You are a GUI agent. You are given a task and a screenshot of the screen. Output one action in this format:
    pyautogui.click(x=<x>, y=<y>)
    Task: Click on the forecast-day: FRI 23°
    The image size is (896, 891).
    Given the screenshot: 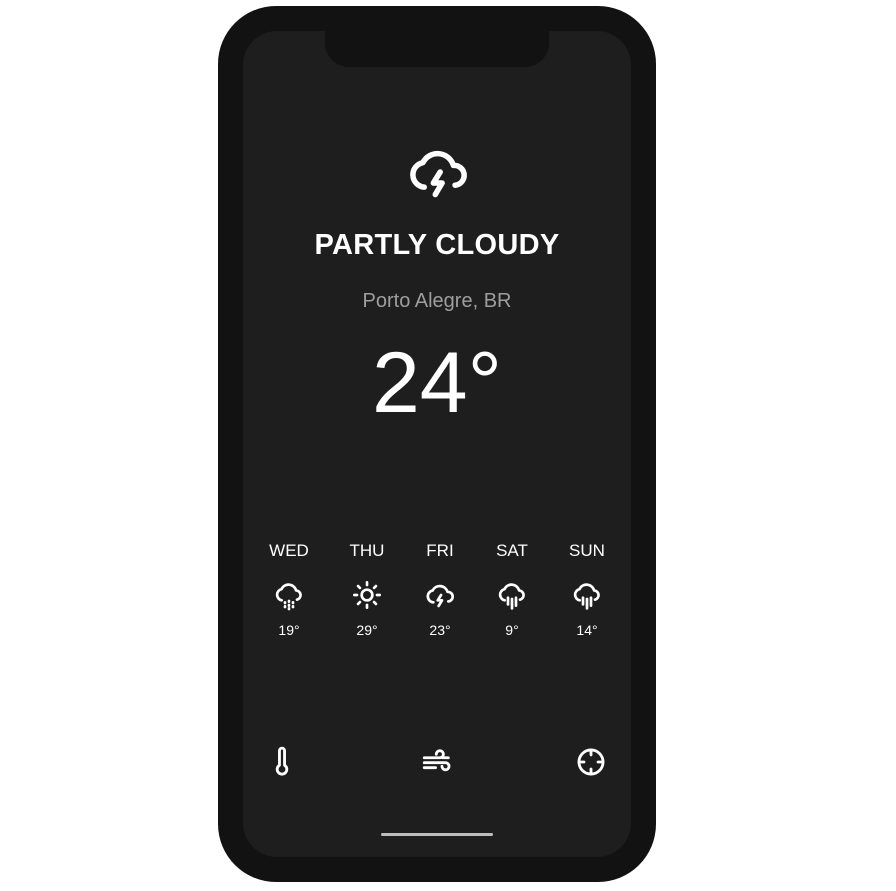 What is the action you would take?
    pyautogui.click(x=440, y=589)
    